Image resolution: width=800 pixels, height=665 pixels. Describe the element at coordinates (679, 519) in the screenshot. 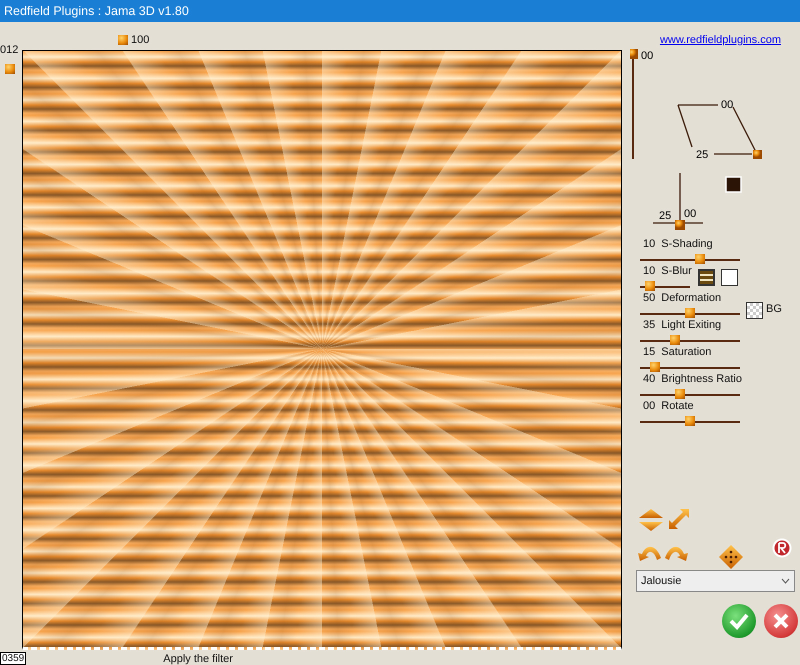

I see `diagonal-arrow-icon` at that location.